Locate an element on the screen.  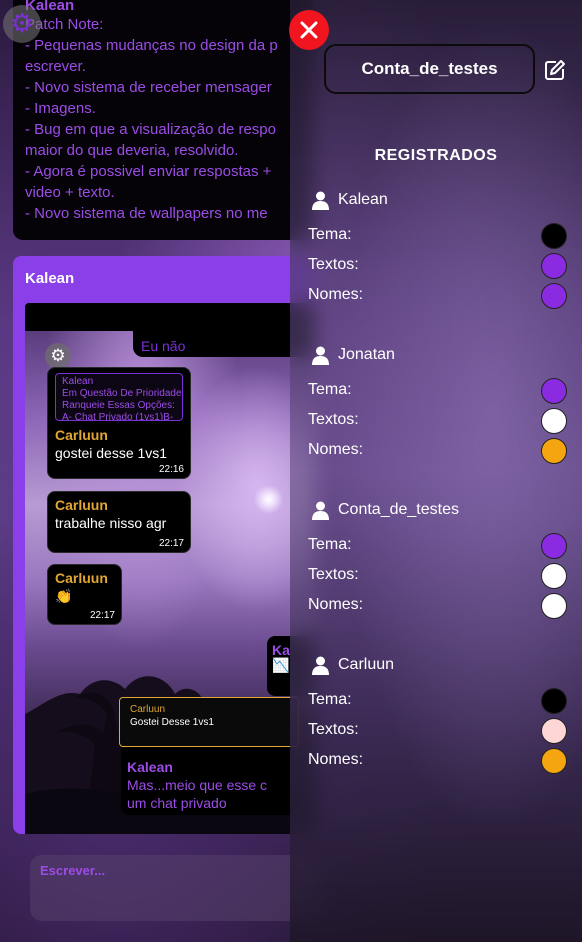
account-name: Conta_de_testes is located at coordinates (429, 68).